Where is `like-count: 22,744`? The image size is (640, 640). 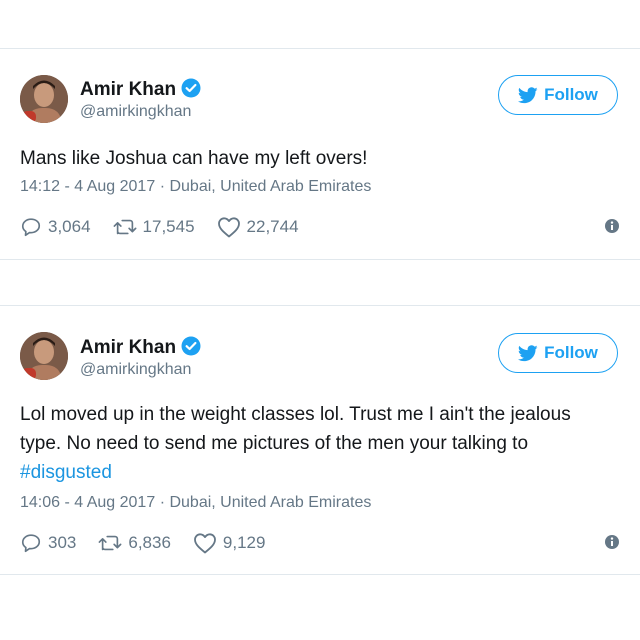 like-count: 22,744 is located at coordinates (272, 226).